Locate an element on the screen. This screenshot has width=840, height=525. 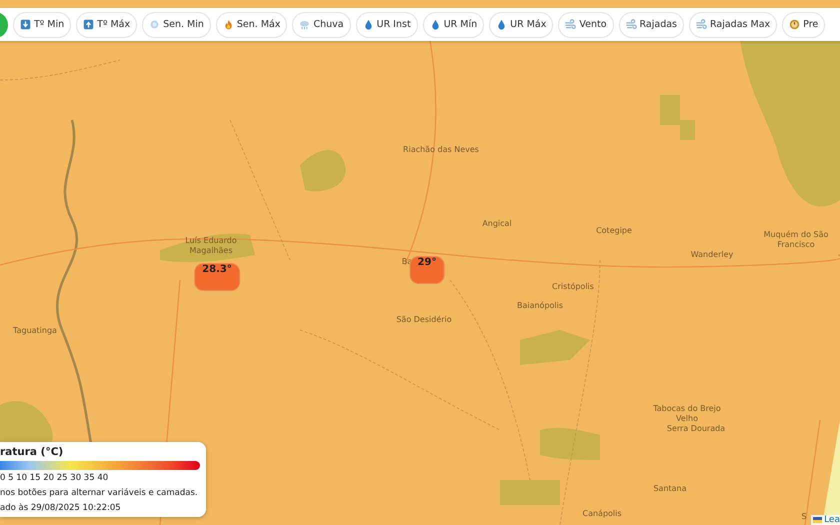
place-label: Wanderley is located at coordinates (712, 255).